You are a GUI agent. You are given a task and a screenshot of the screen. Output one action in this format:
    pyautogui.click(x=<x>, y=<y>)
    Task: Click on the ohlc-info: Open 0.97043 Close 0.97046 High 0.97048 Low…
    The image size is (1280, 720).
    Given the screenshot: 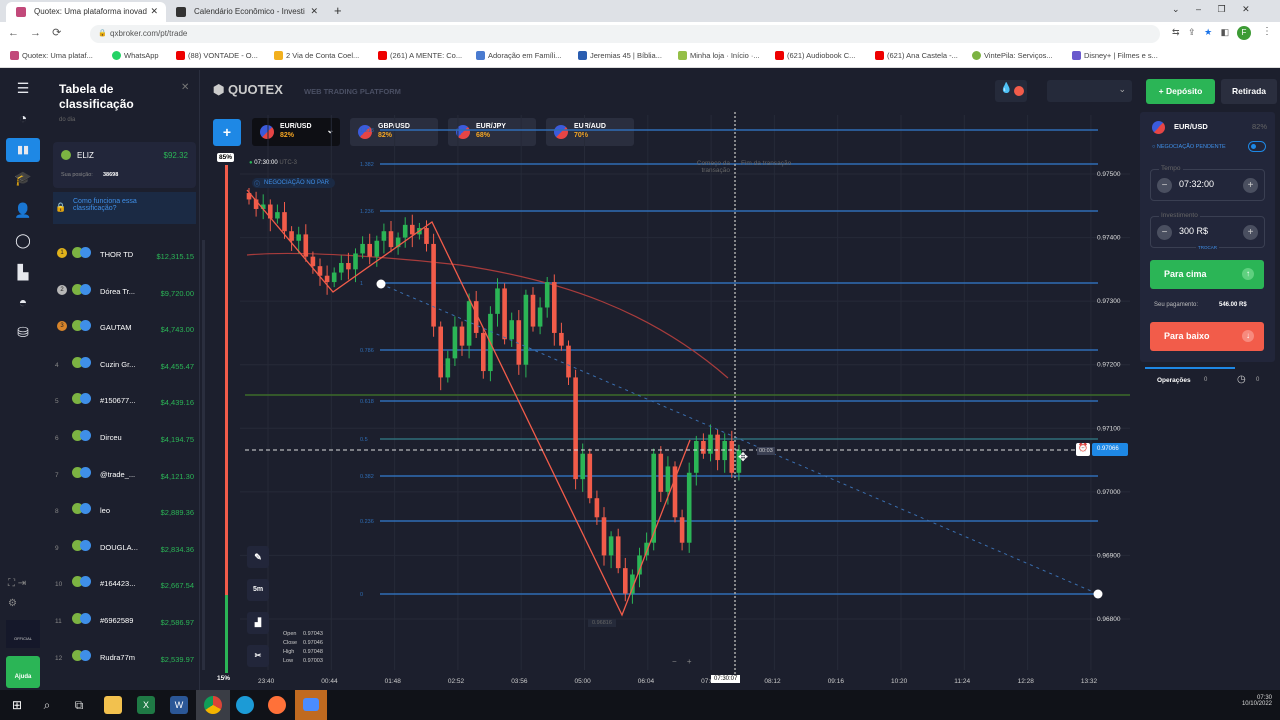 What is the action you would take?
    pyautogui.click(x=303, y=647)
    